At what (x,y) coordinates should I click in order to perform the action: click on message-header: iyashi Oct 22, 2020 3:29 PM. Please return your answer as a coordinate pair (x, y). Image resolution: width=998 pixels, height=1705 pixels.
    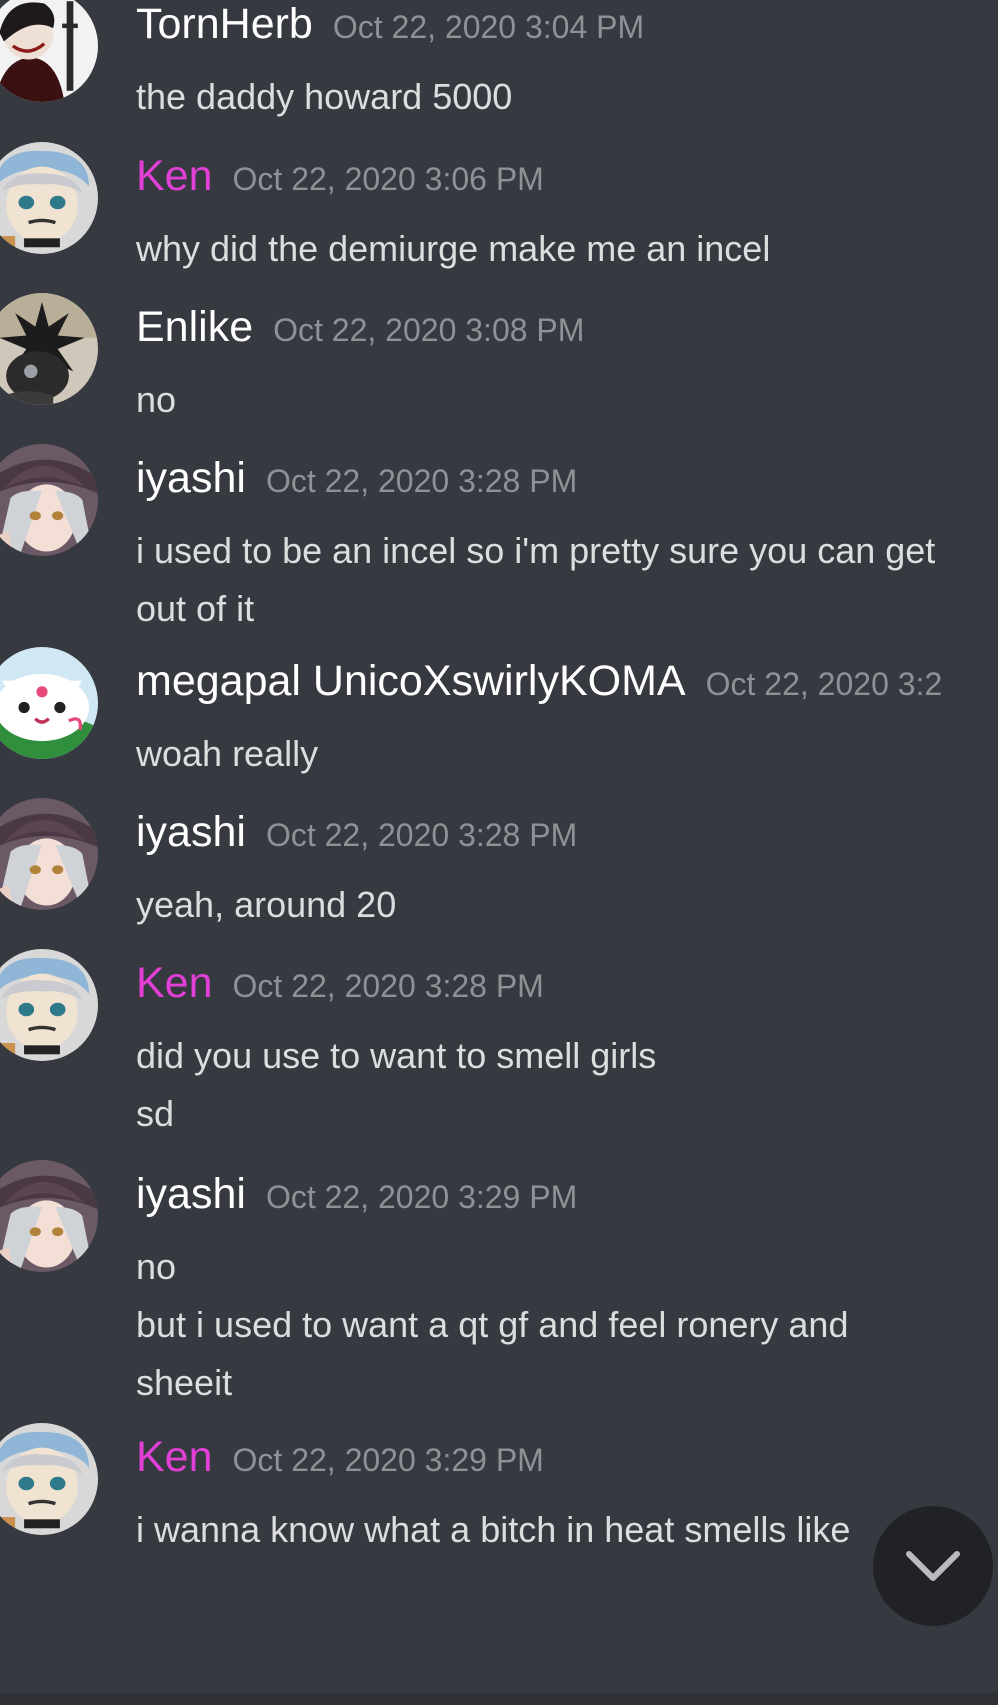
    Looking at the image, I should click on (356, 1199).